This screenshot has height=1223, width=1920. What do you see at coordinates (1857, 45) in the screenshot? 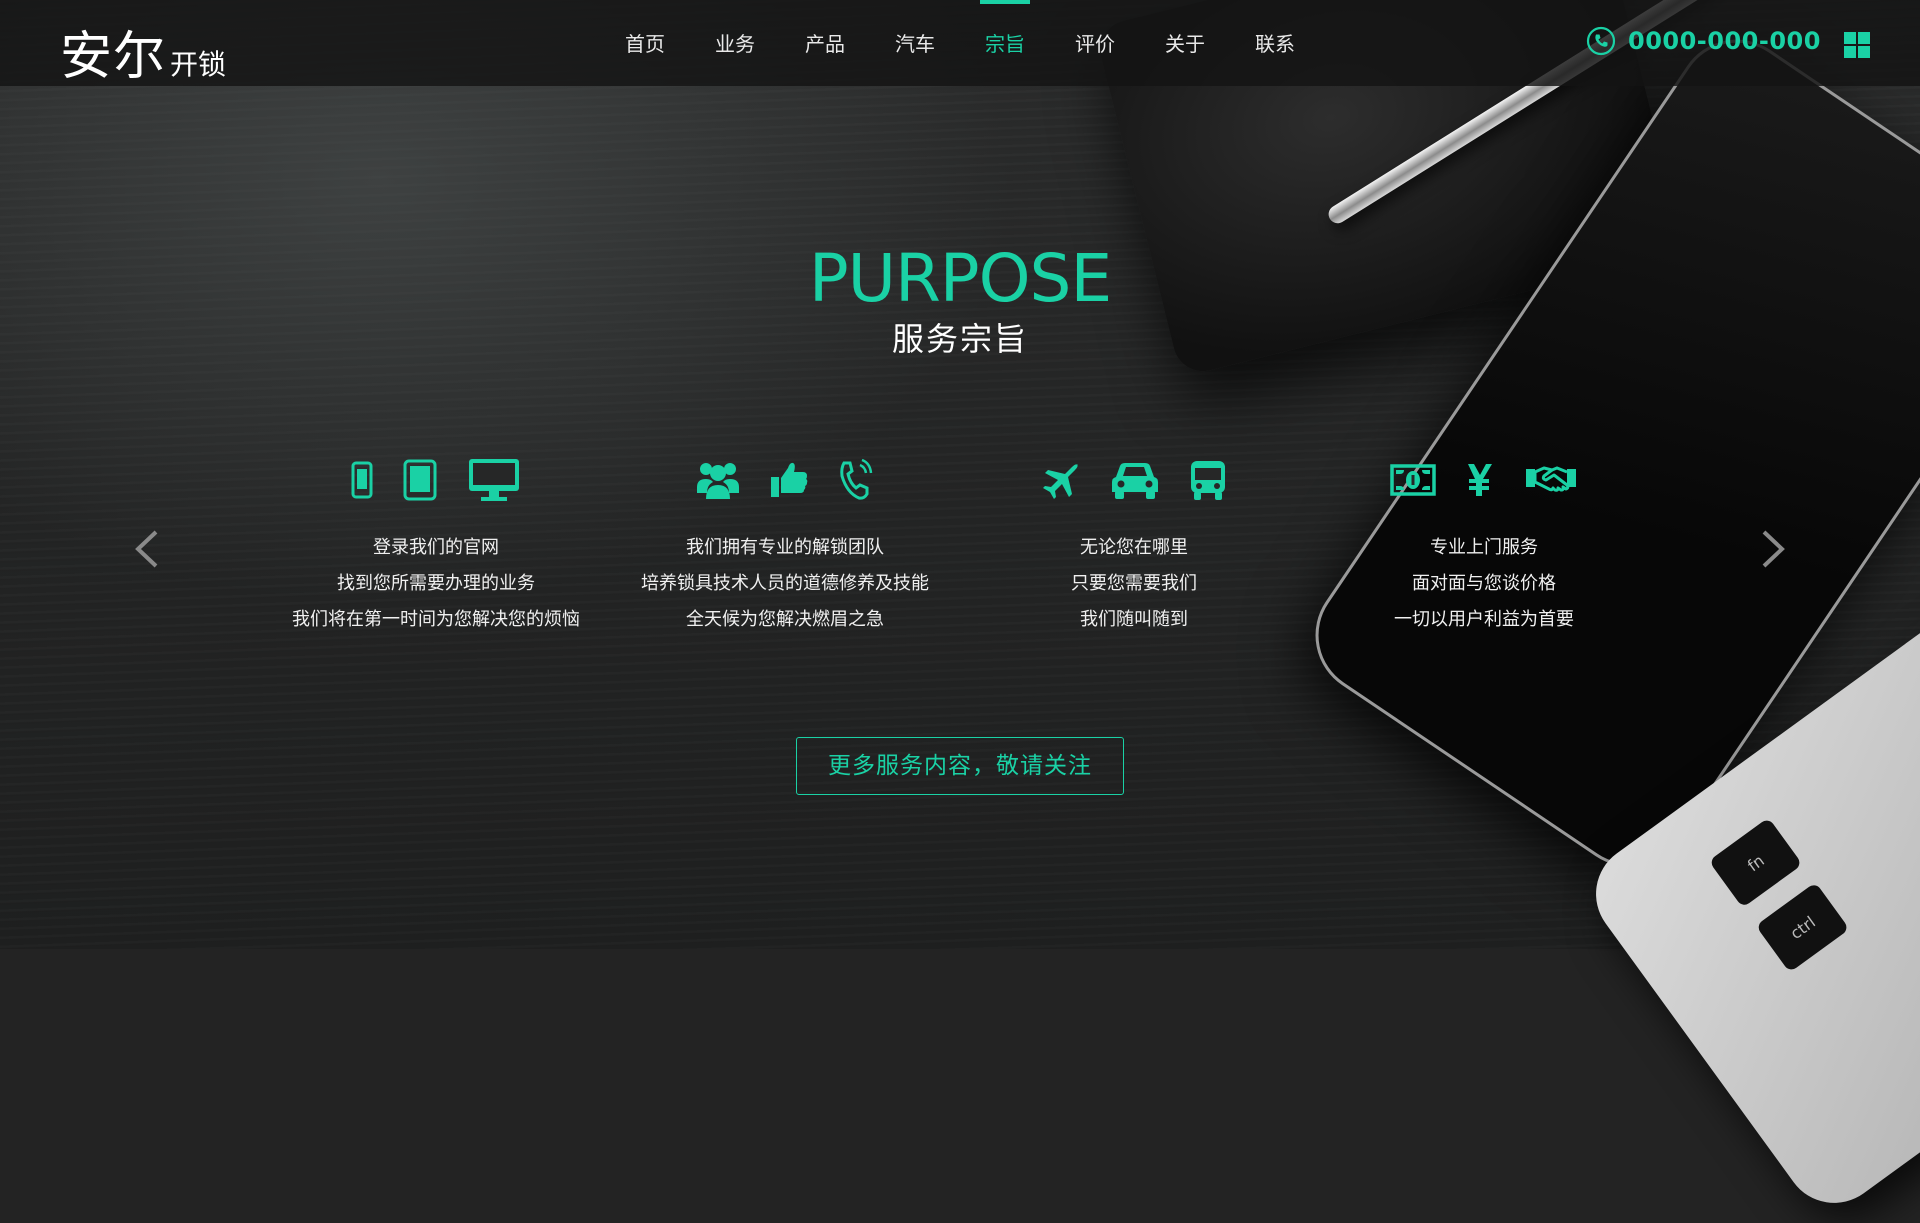
I see `grid-menu-icon` at bounding box center [1857, 45].